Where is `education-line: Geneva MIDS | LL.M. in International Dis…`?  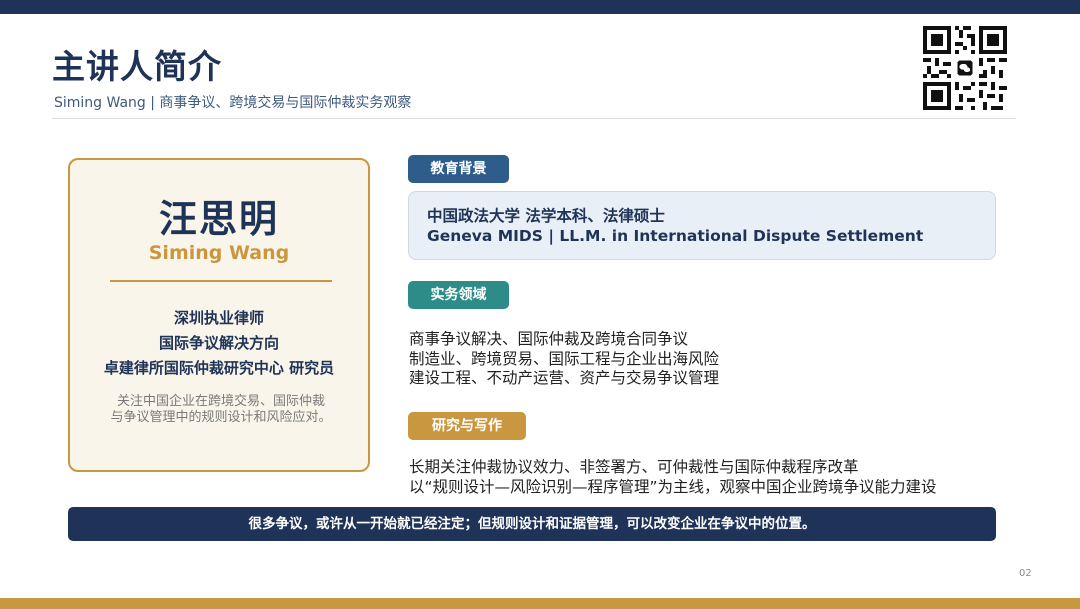 education-line: Geneva MIDS | LL.M. in International Dis… is located at coordinates (675, 236).